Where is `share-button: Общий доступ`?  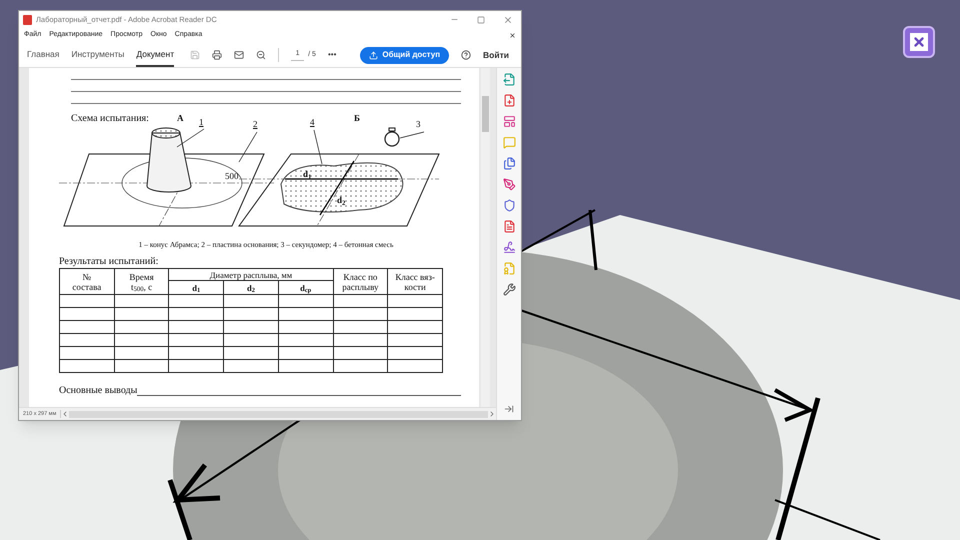
share-button: Общий доступ is located at coordinates (405, 55).